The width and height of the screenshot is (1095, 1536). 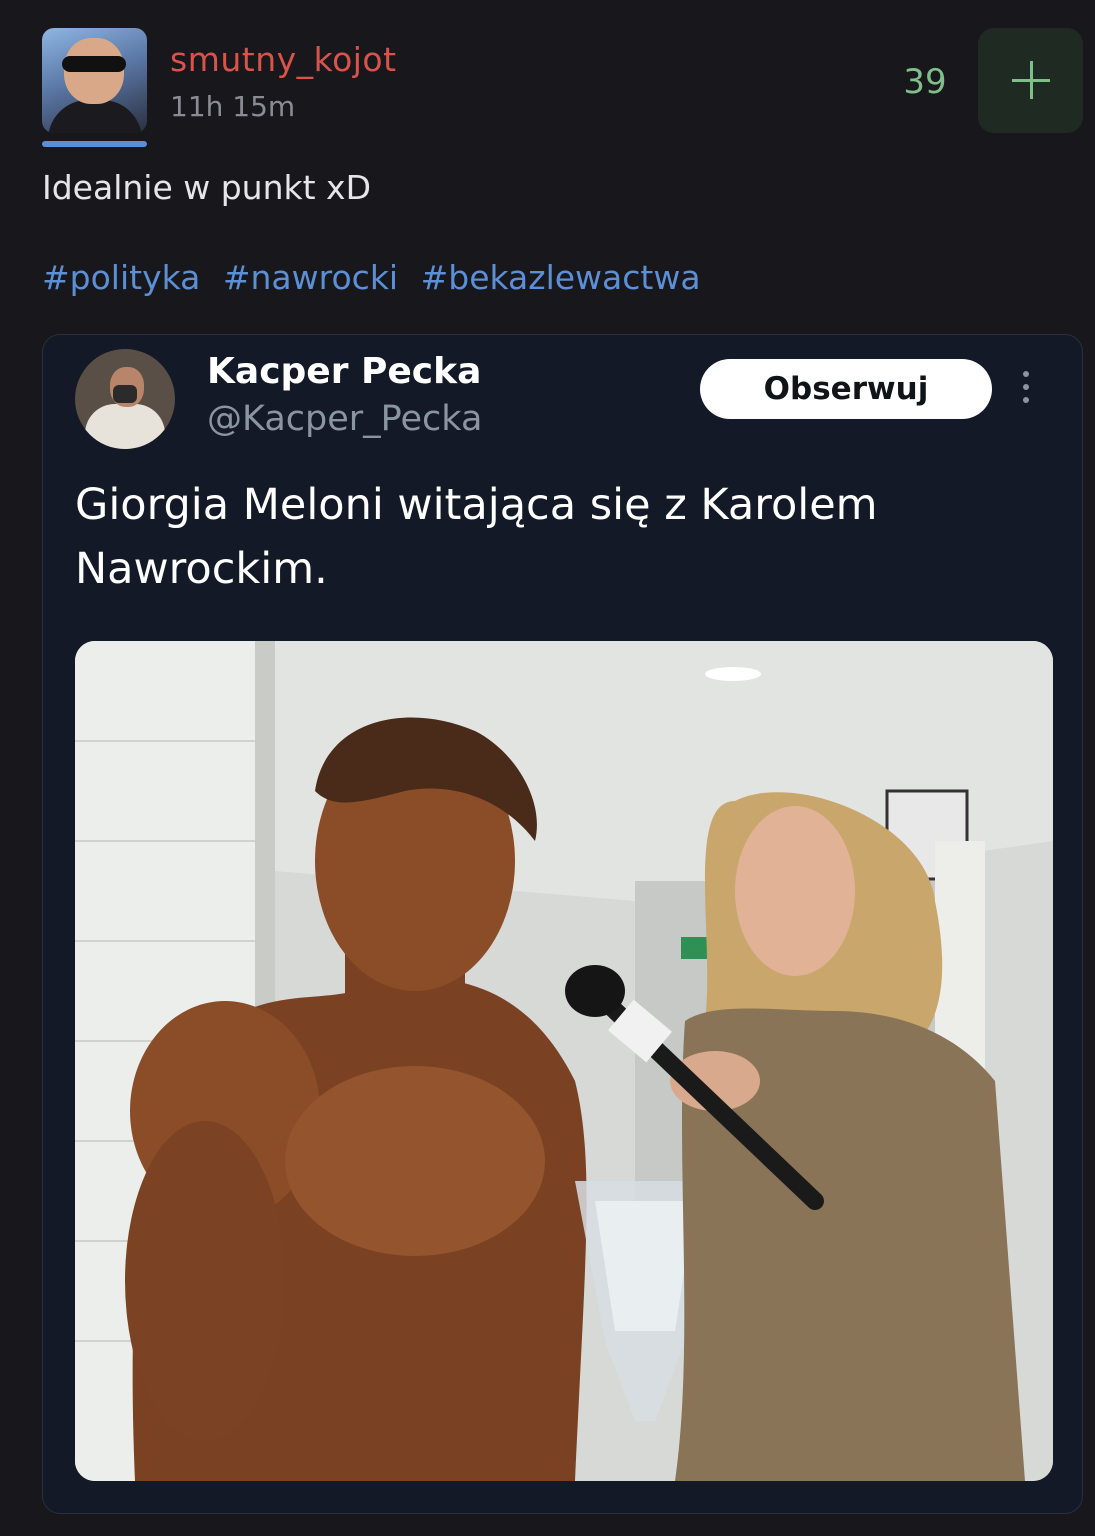 What do you see at coordinates (310, 277) in the screenshot?
I see `tag-link: #nawrocki` at bounding box center [310, 277].